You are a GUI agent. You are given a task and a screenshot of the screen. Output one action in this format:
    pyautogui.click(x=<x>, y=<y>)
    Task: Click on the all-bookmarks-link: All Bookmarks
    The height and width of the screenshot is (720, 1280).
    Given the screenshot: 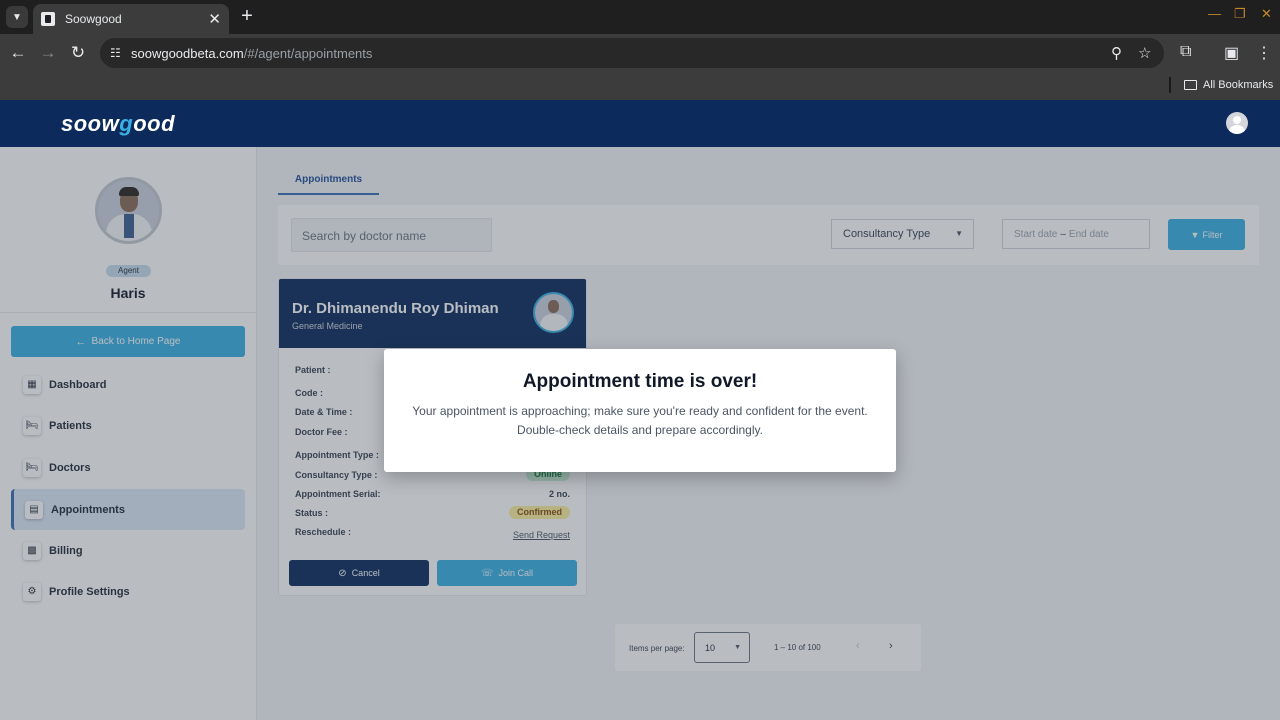 What is the action you would take?
    pyautogui.click(x=1238, y=85)
    